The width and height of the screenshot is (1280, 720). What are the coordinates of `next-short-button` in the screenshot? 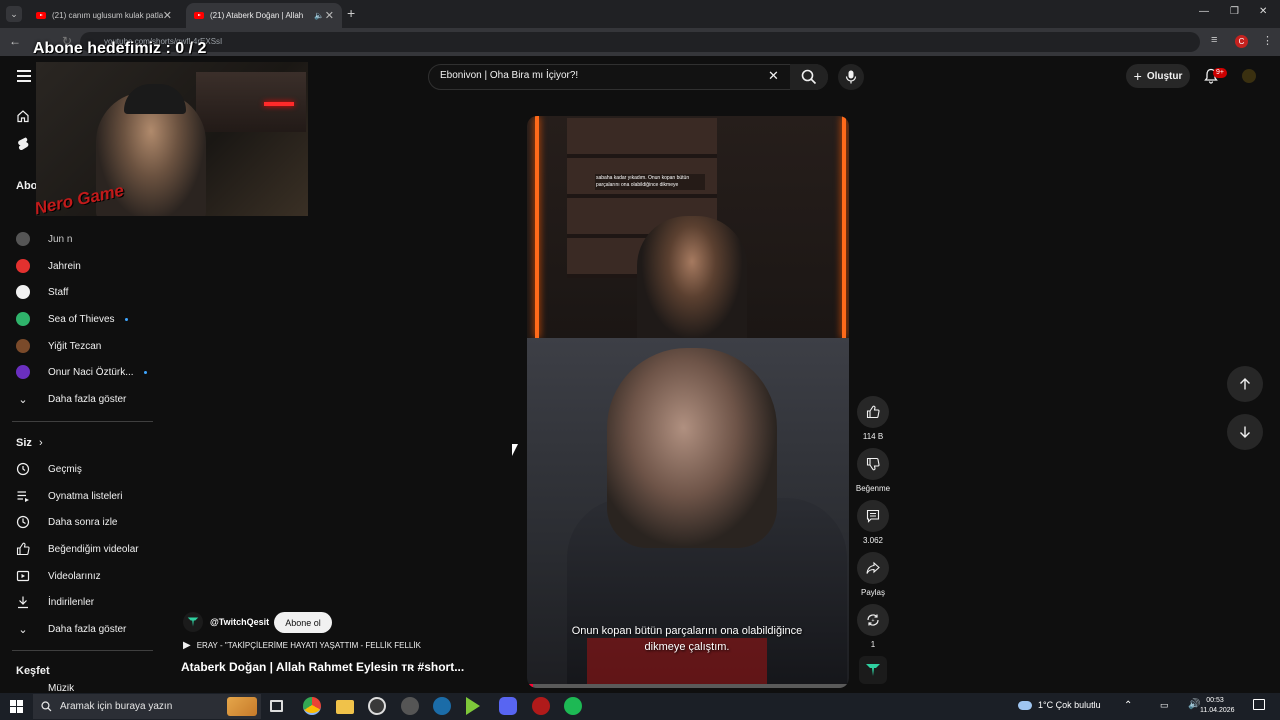 It's located at (1245, 432).